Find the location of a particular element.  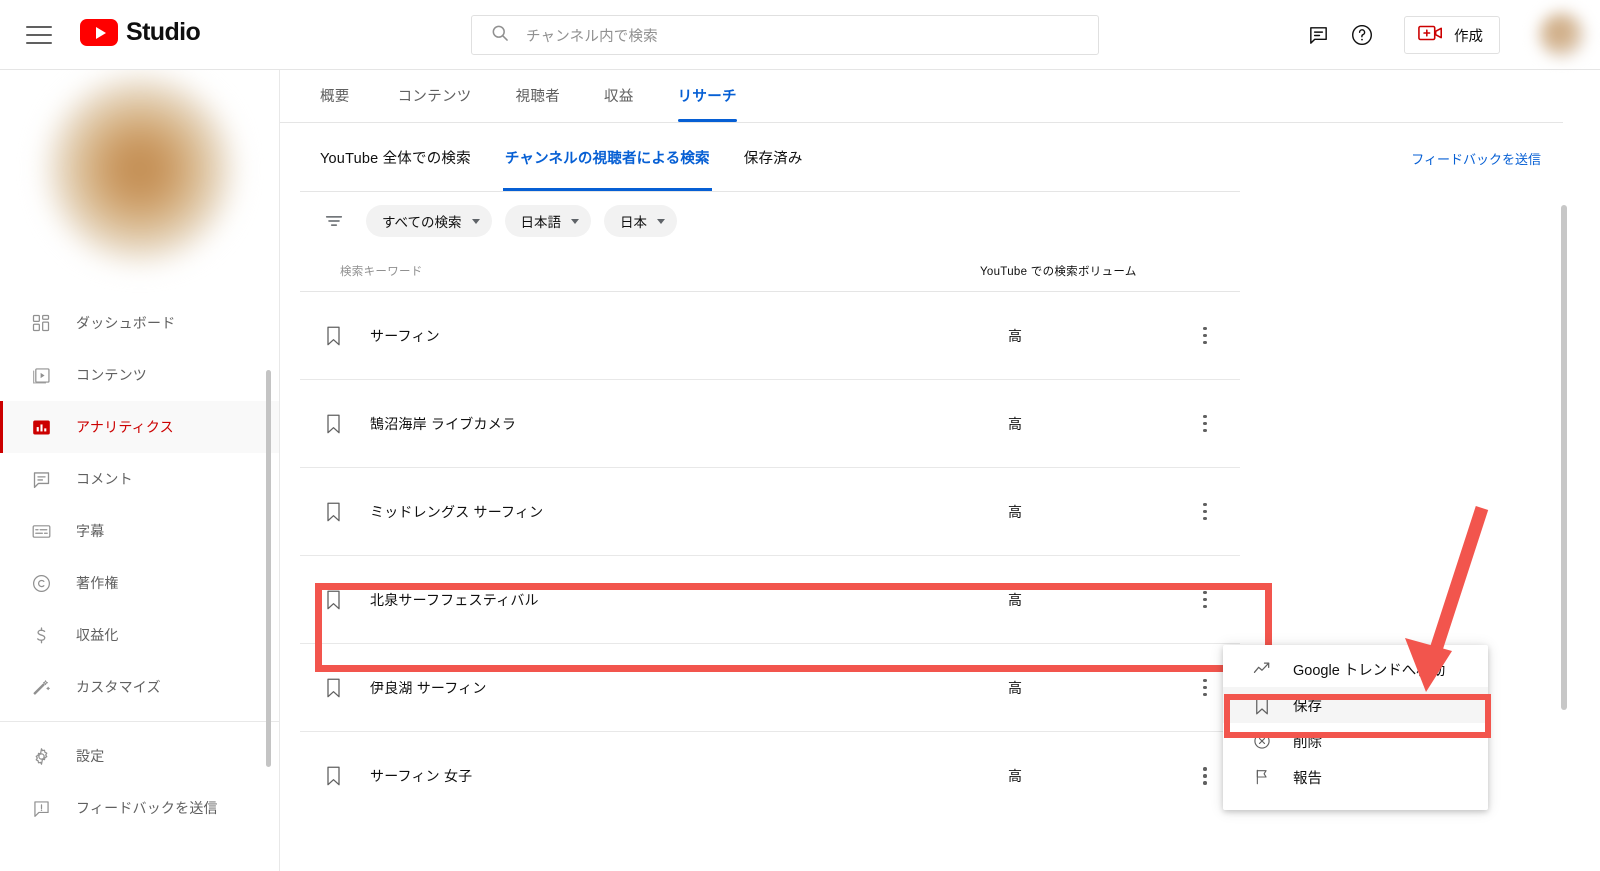

top-bar: Studio チャンネル内で検索 作成 is located at coordinates (800, 35).